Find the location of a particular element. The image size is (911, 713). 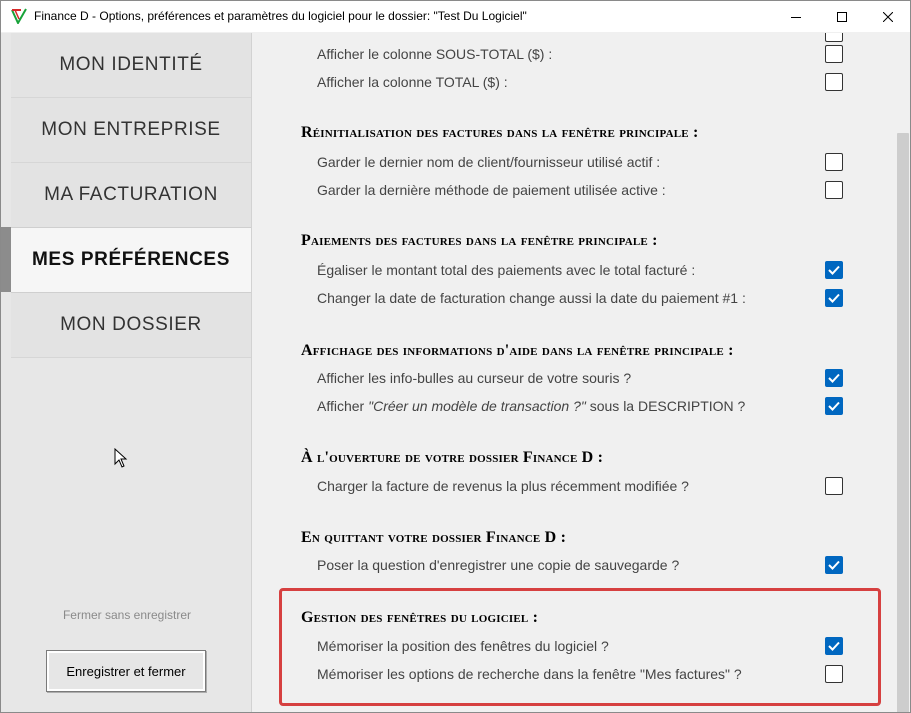

sidebar-item-identite: MON IDENTITÉ is located at coordinates (131, 65).